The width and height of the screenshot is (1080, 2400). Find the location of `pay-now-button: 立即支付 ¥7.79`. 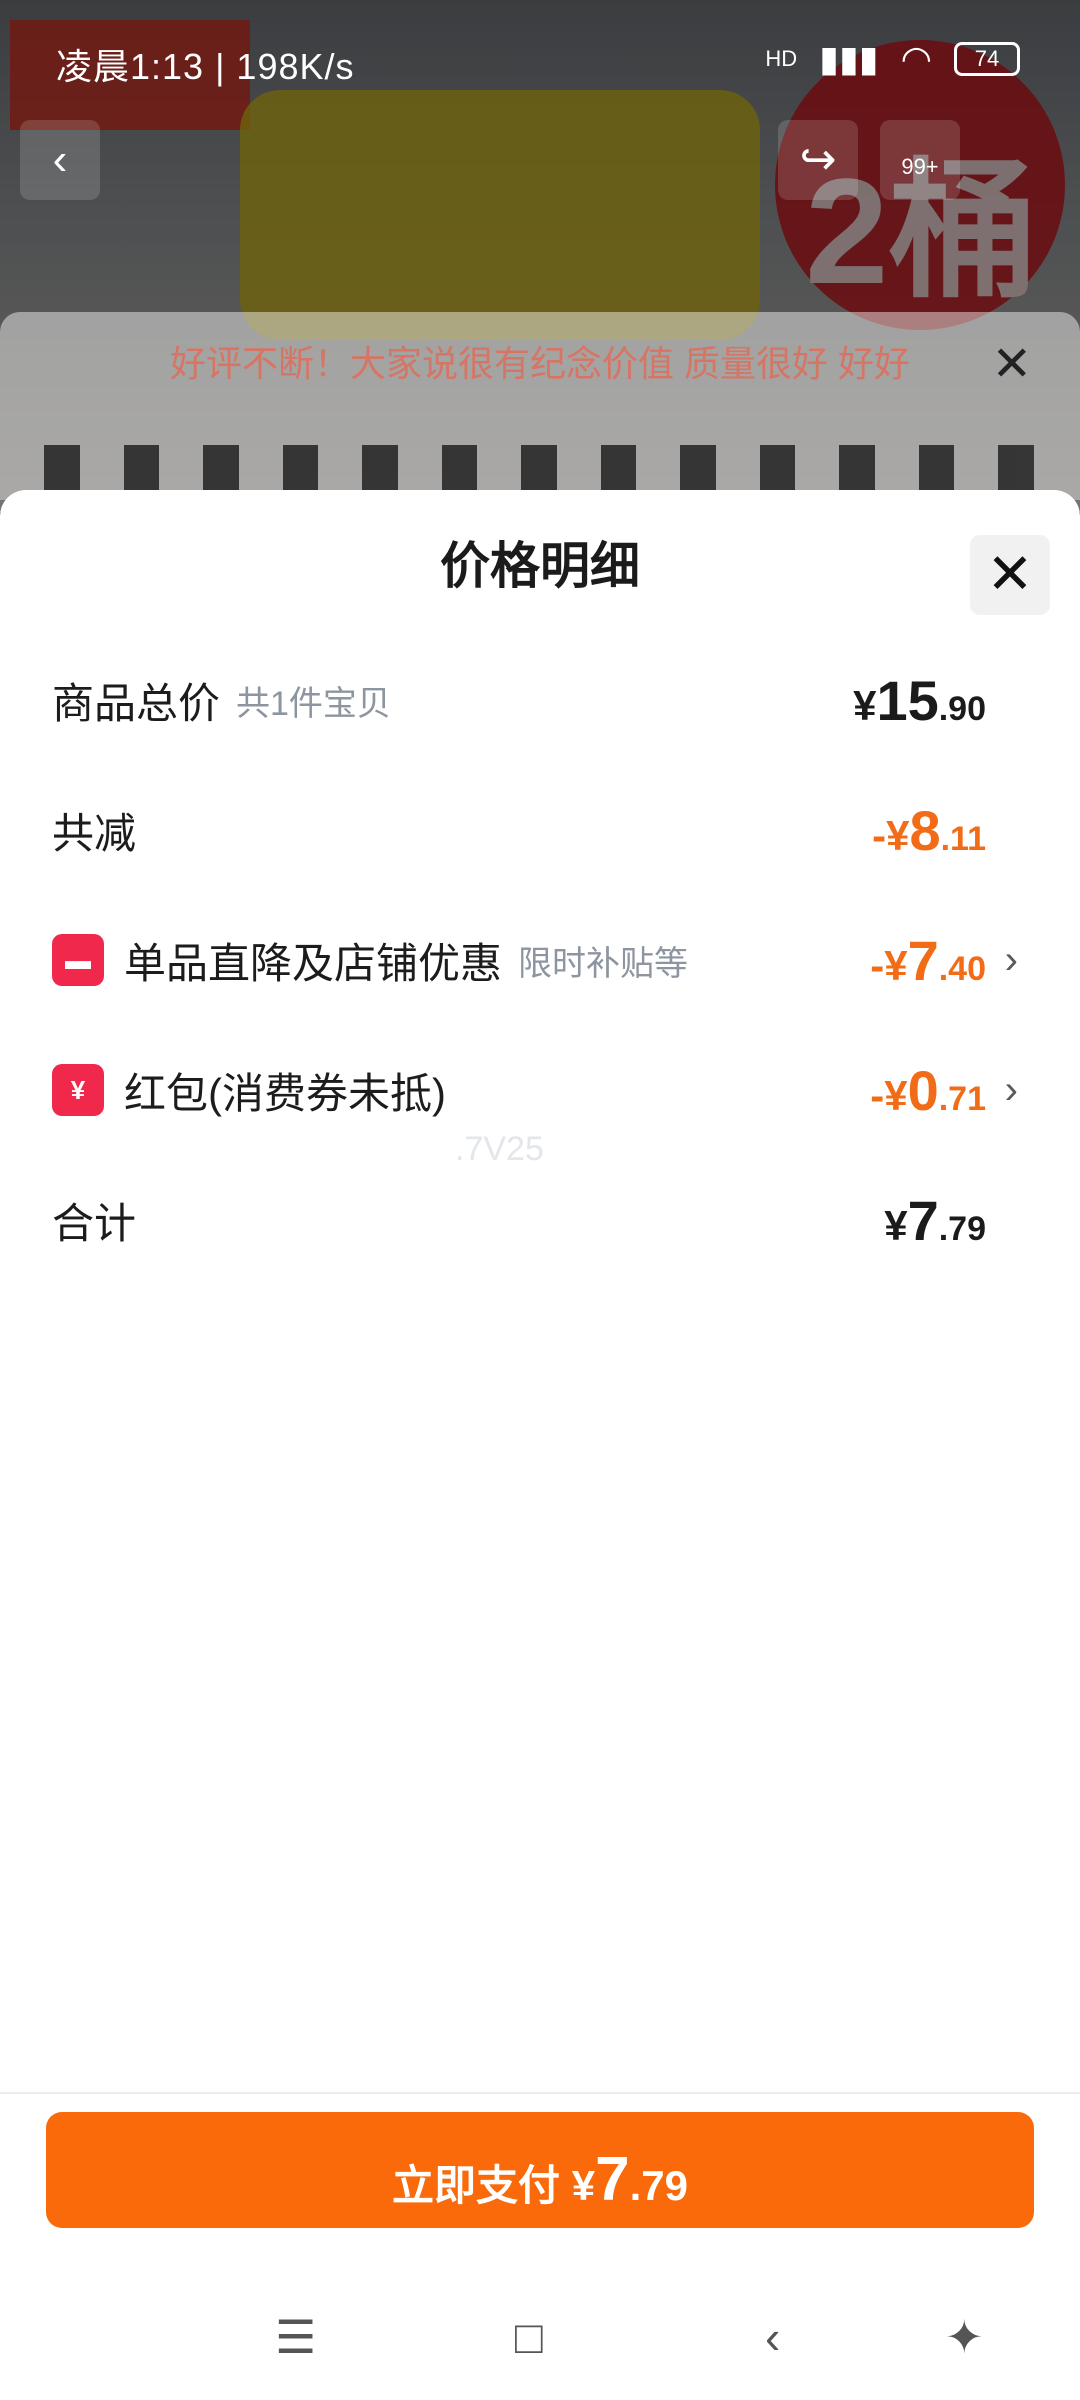

pay-now-button: 立即支付 ¥7.79 is located at coordinates (540, 2170).